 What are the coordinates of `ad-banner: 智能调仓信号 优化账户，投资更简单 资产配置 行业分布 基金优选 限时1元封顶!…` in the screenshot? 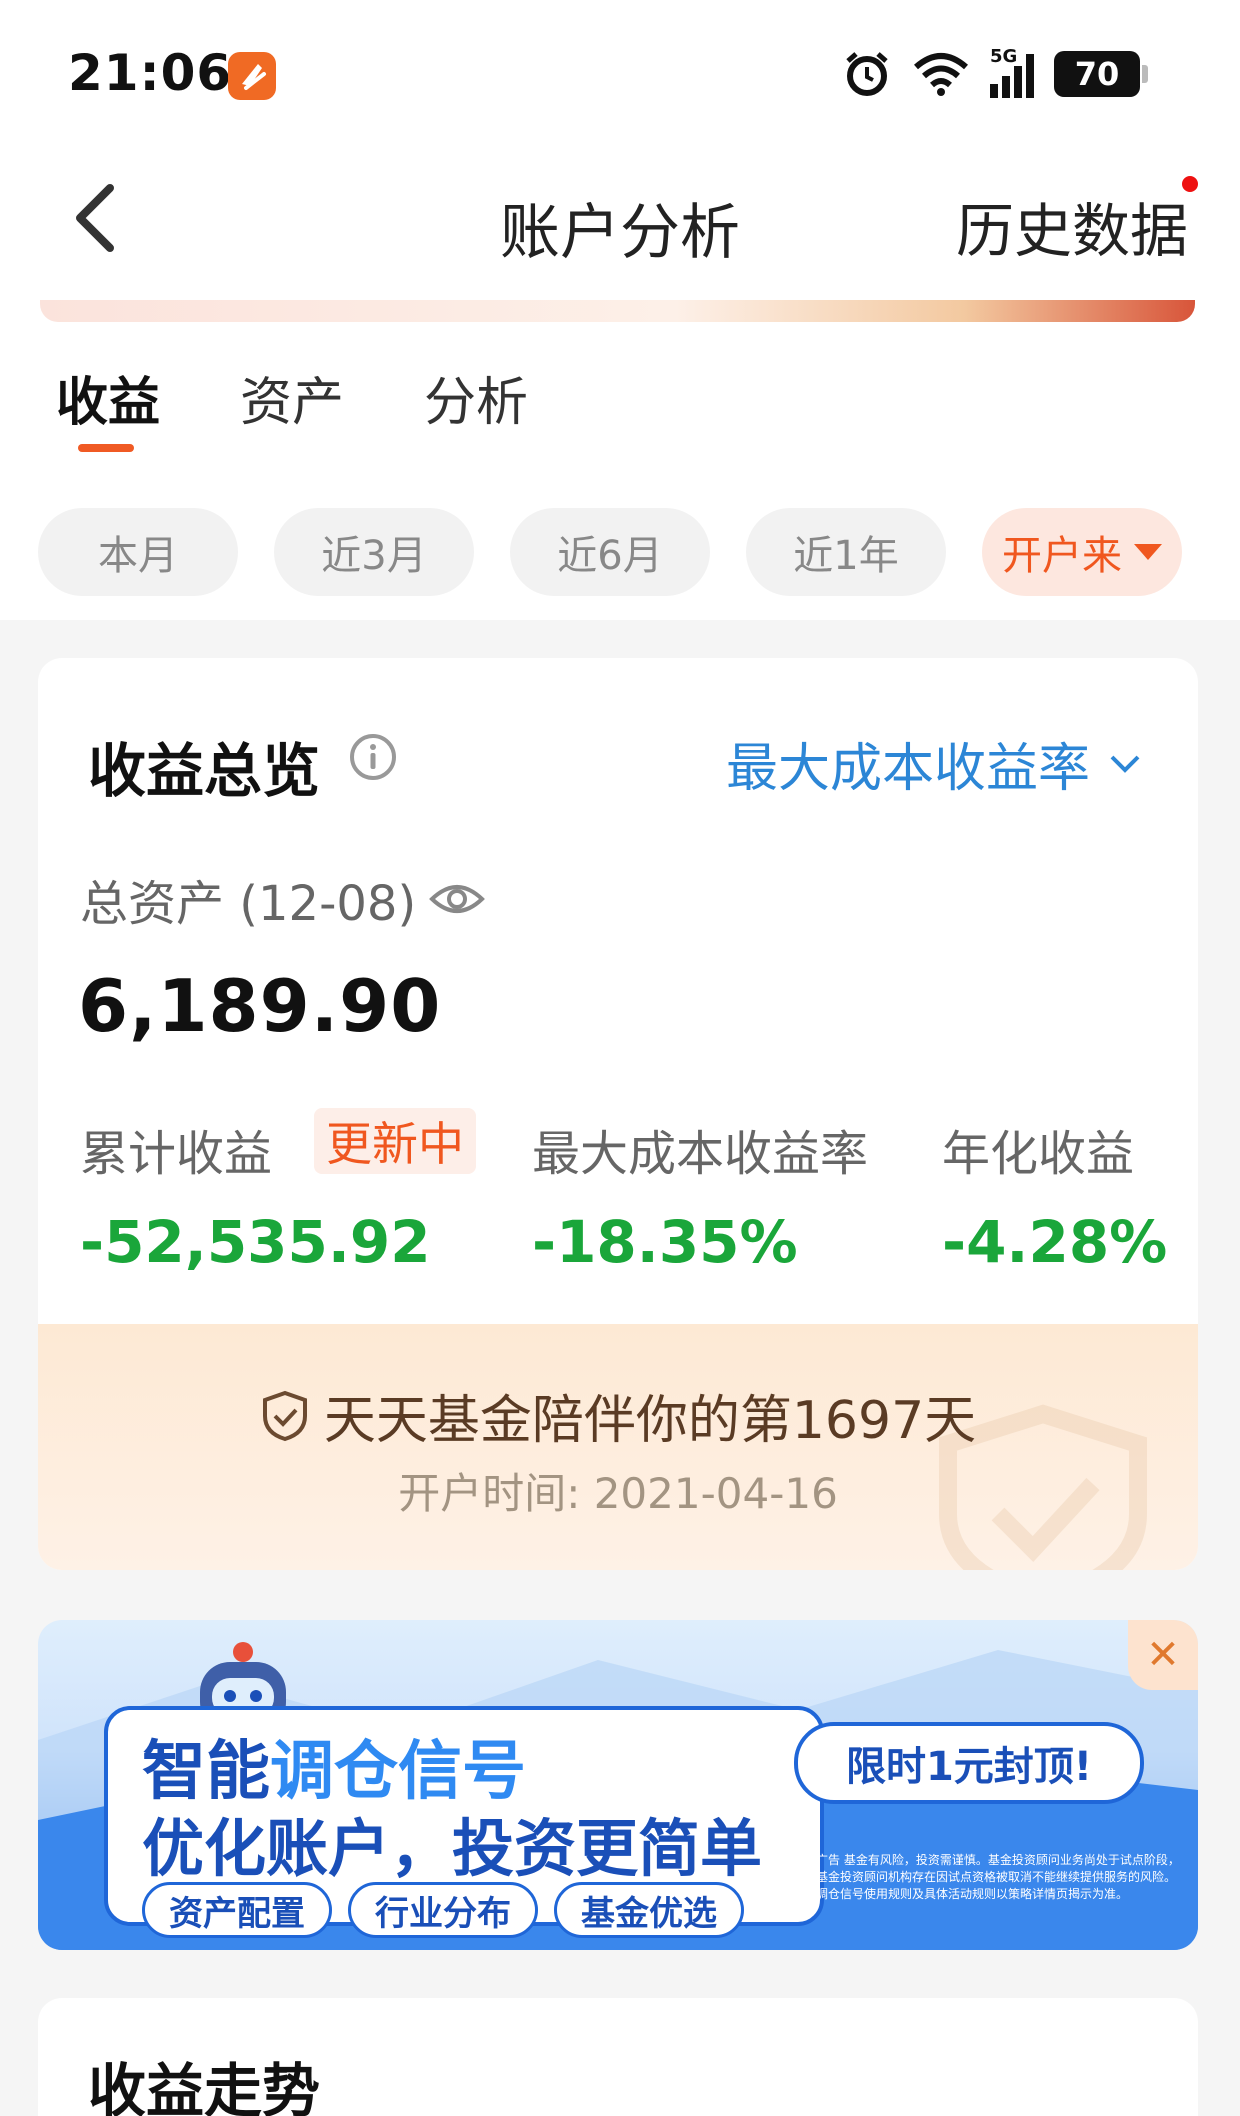 It's located at (618, 1785).